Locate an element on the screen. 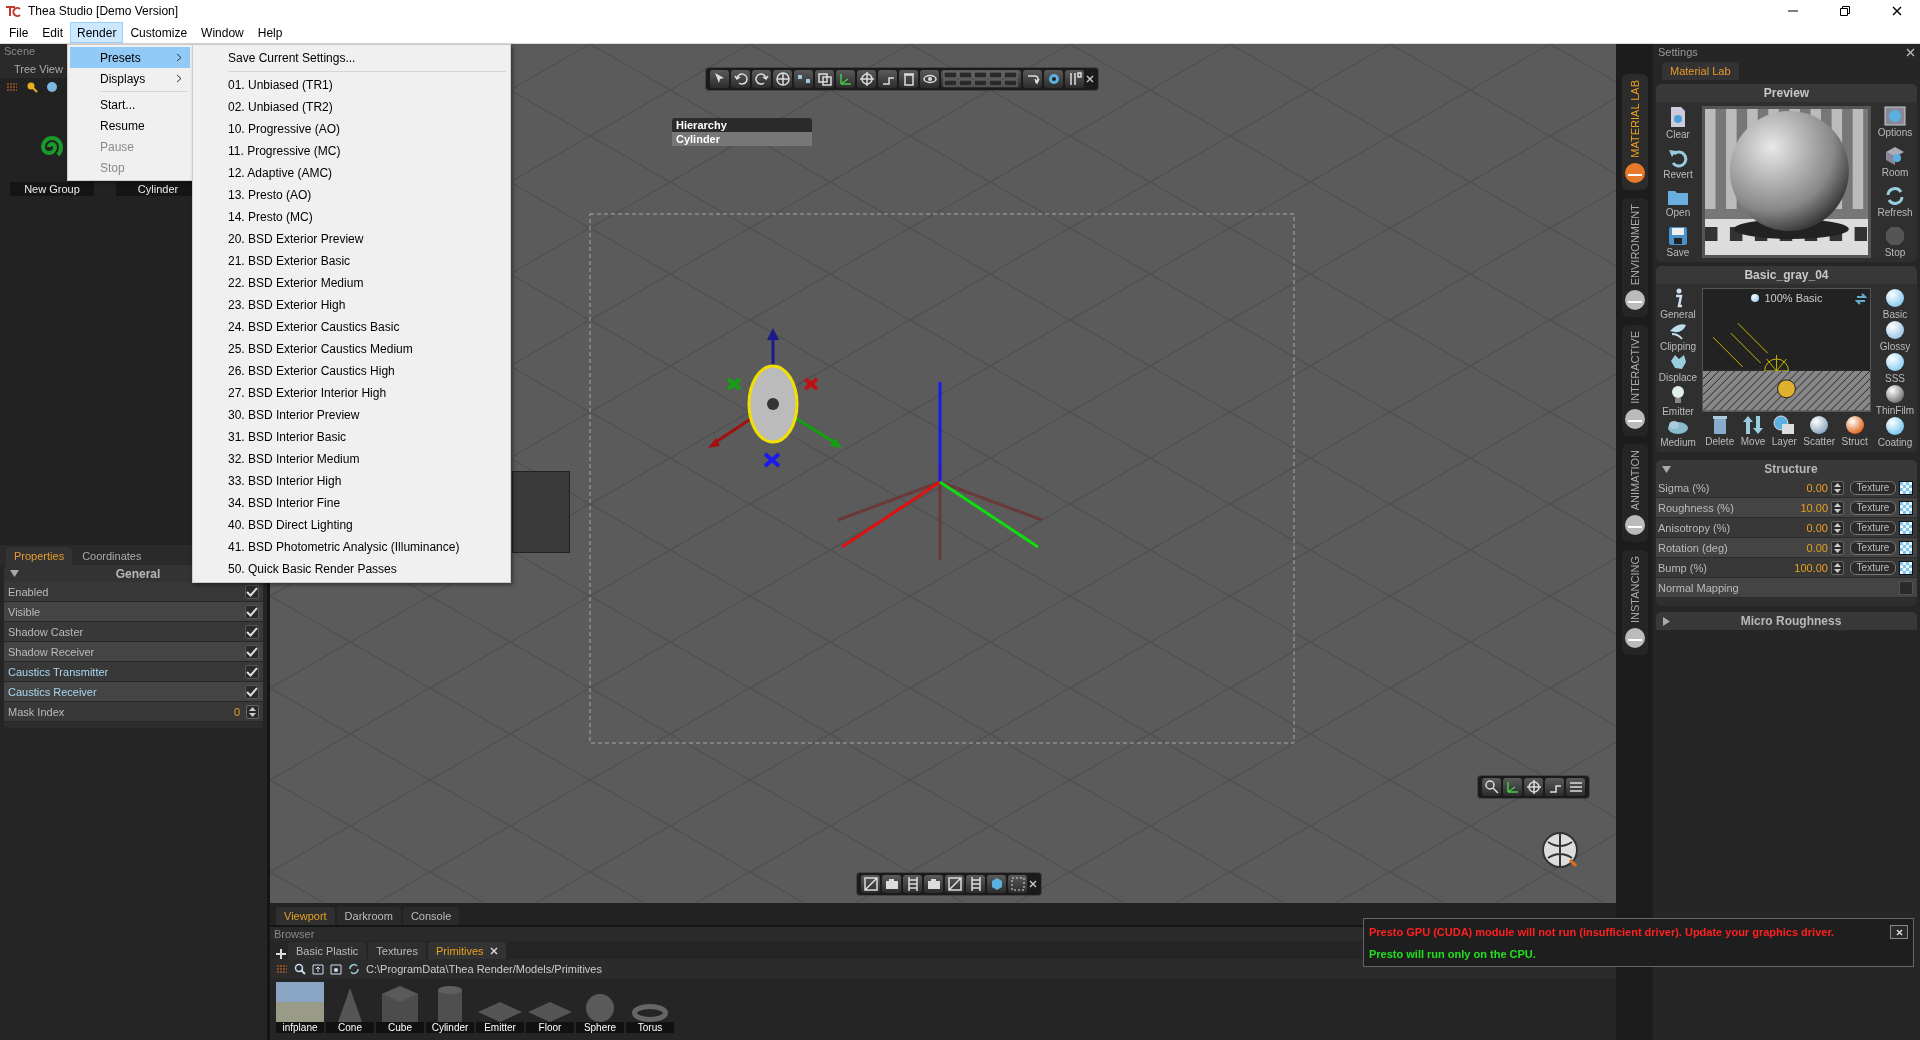 The image size is (1920, 1040). property-label: Normal Mapping is located at coordinates (1699, 587).